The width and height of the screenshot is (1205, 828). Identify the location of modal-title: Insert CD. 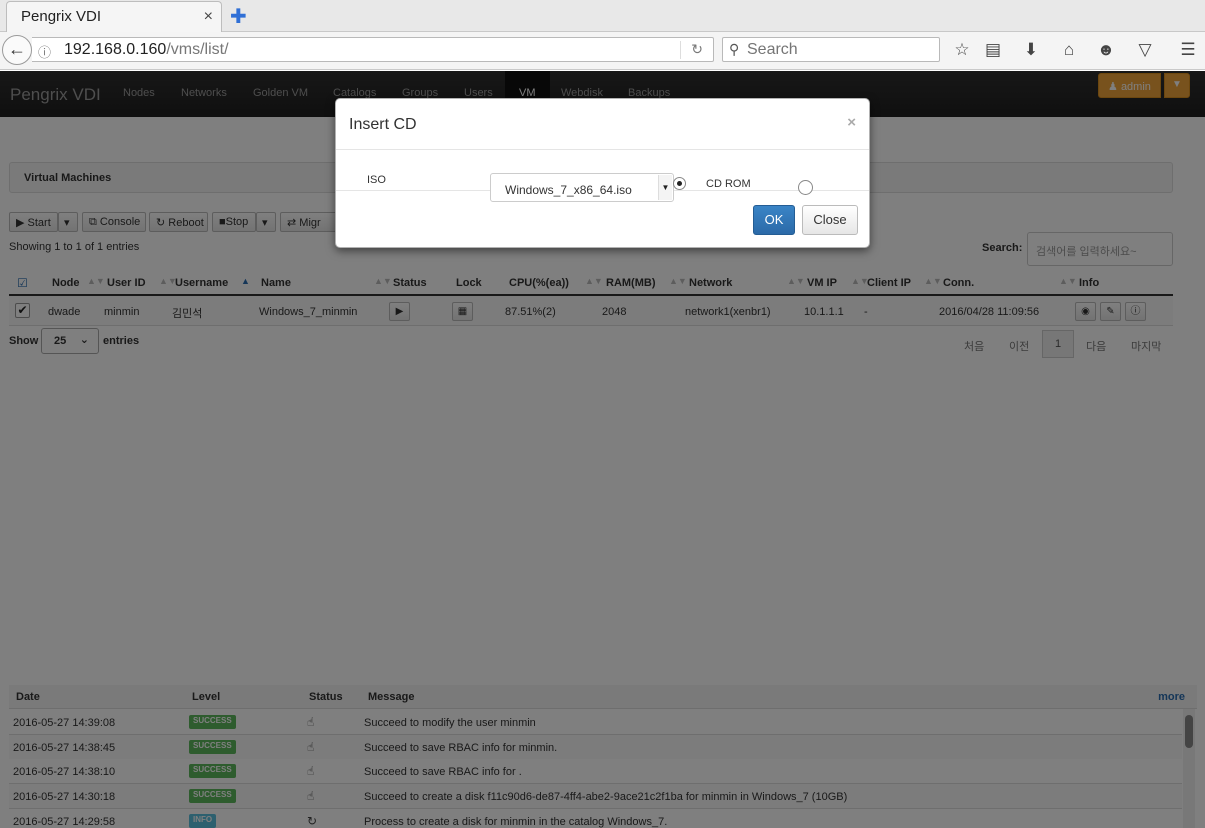
(383, 124).